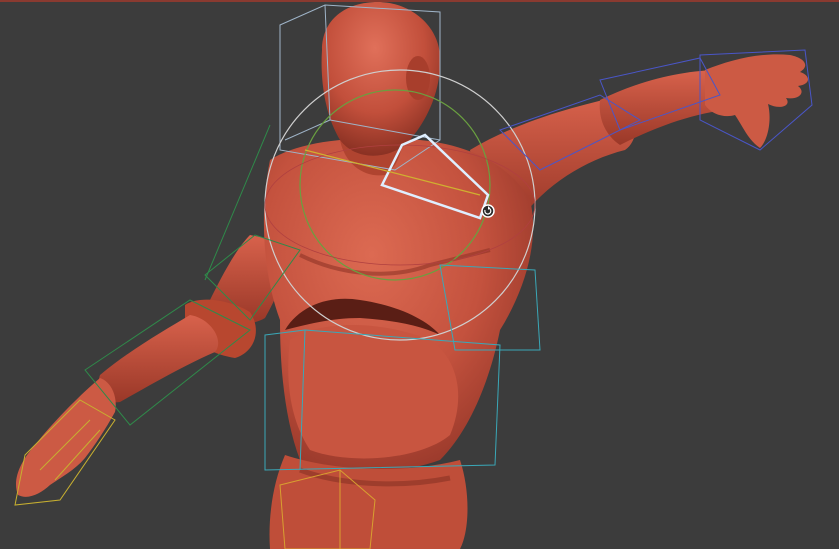 The height and width of the screenshot is (549, 839). I want to click on rotate-icon, so click(488, 211).